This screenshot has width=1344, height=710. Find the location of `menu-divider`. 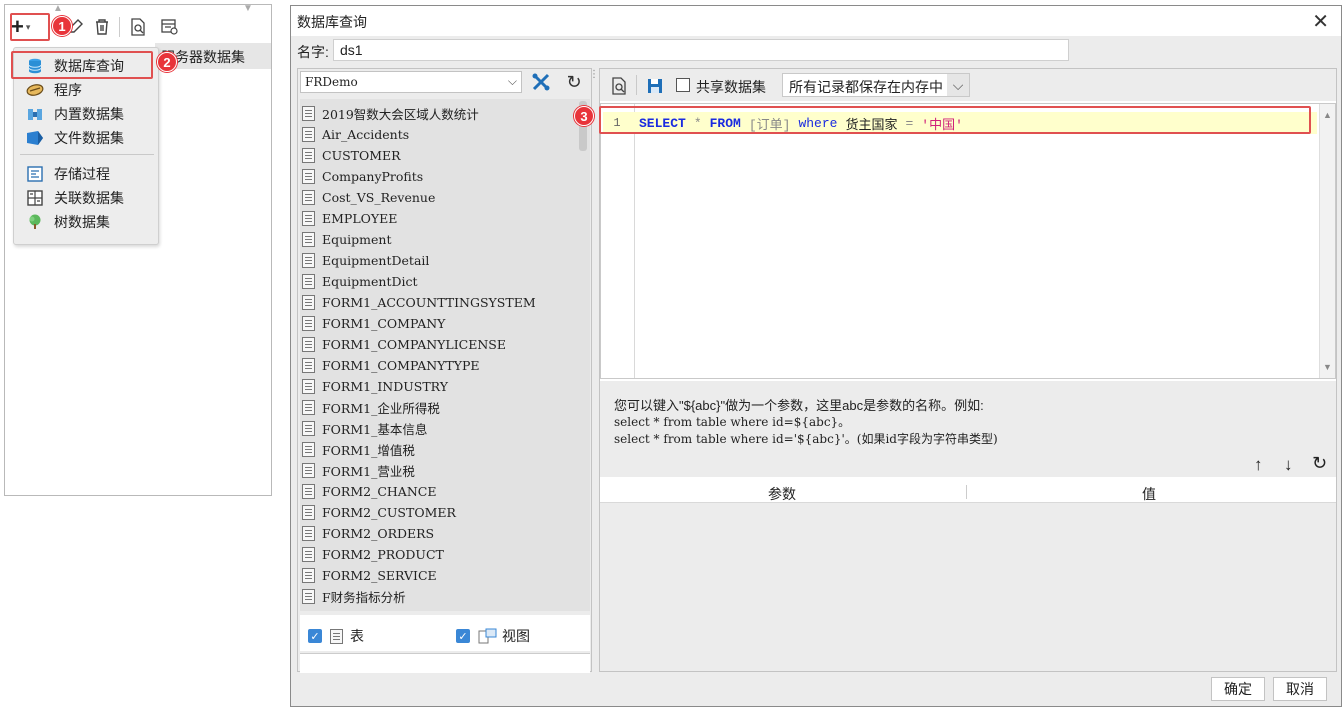

menu-divider is located at coordinates (87, 154).